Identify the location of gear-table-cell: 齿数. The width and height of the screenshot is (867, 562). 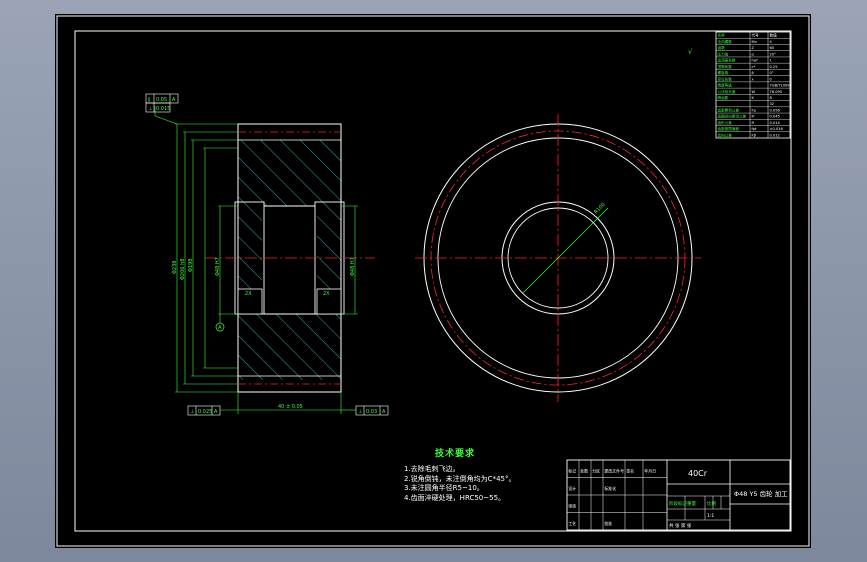
(722, 47).